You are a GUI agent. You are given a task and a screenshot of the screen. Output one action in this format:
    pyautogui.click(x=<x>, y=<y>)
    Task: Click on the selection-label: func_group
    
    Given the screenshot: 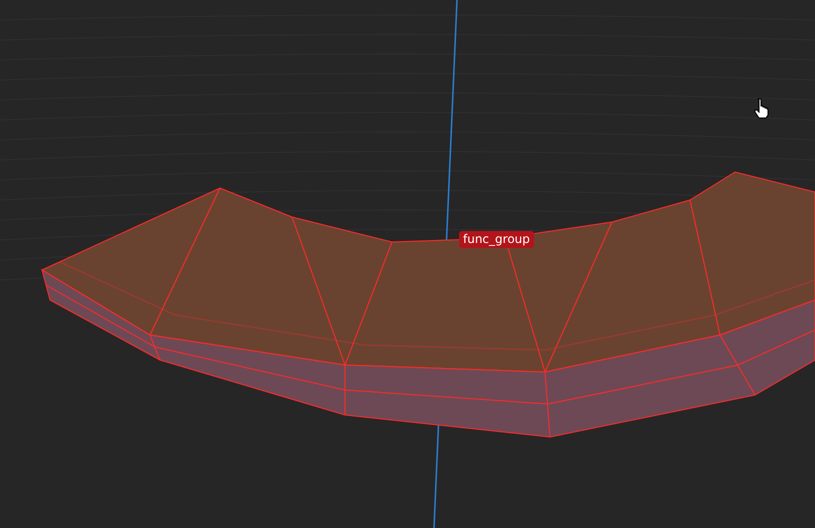 What is the action you would take?
    pyautogui.click(x=496, y=239)
    